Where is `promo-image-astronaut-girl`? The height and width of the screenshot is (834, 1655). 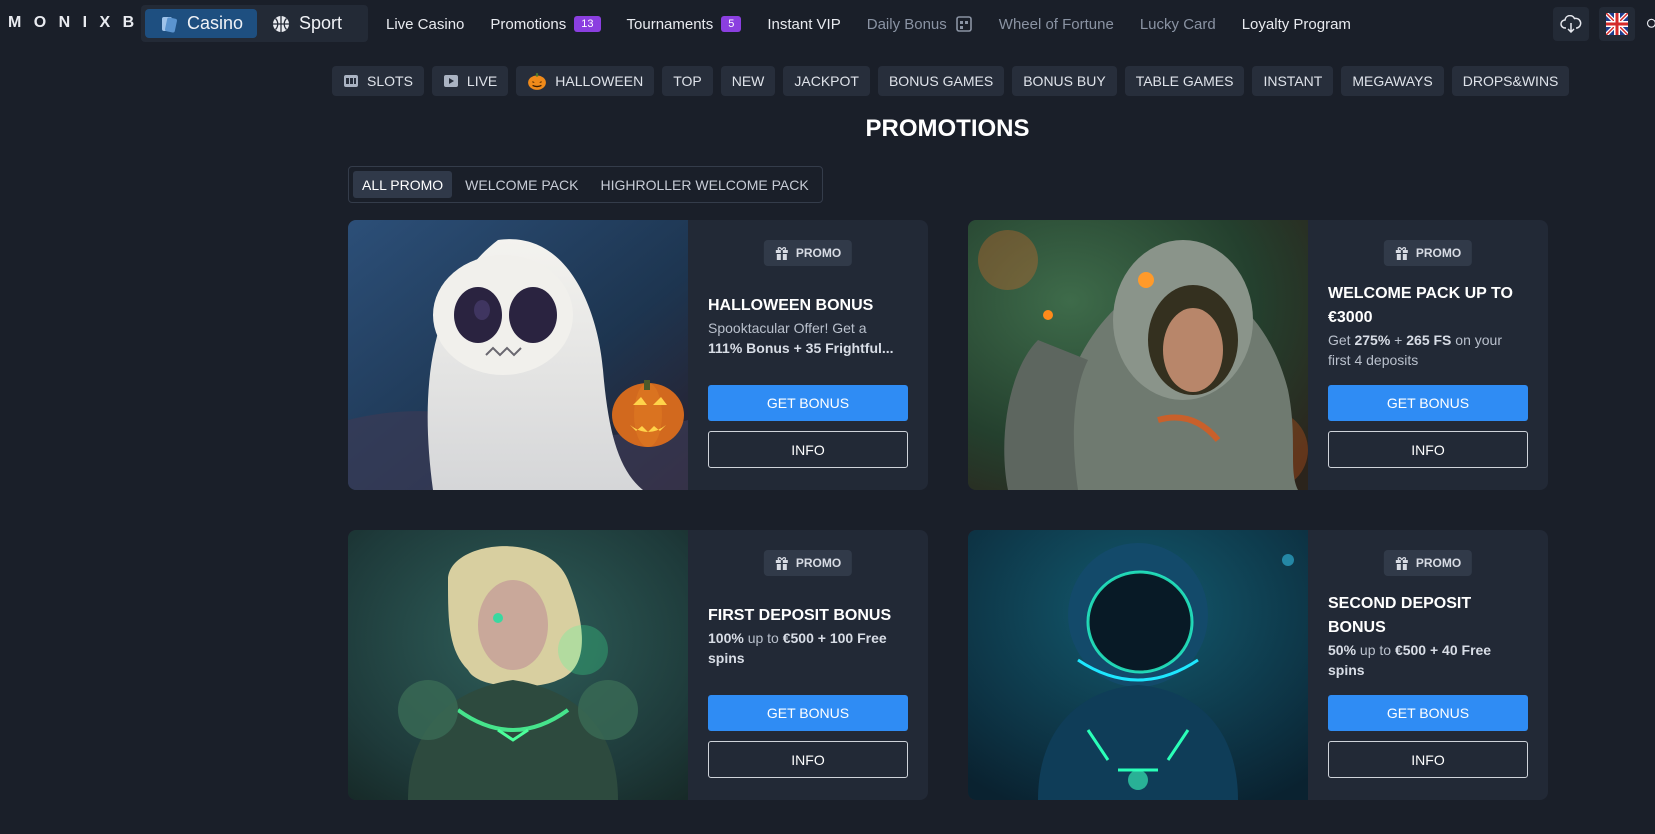 promo-image-astronaut-girl is located at coordinates (1138, 355).